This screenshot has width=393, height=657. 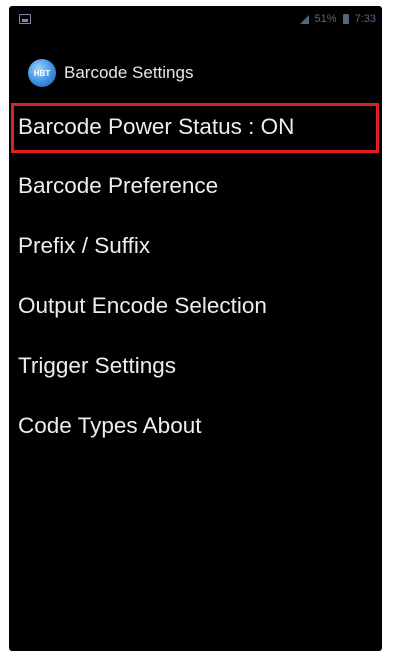 I want to click on menu-item-label: Trigger Settings, so click(x=97, y=365).